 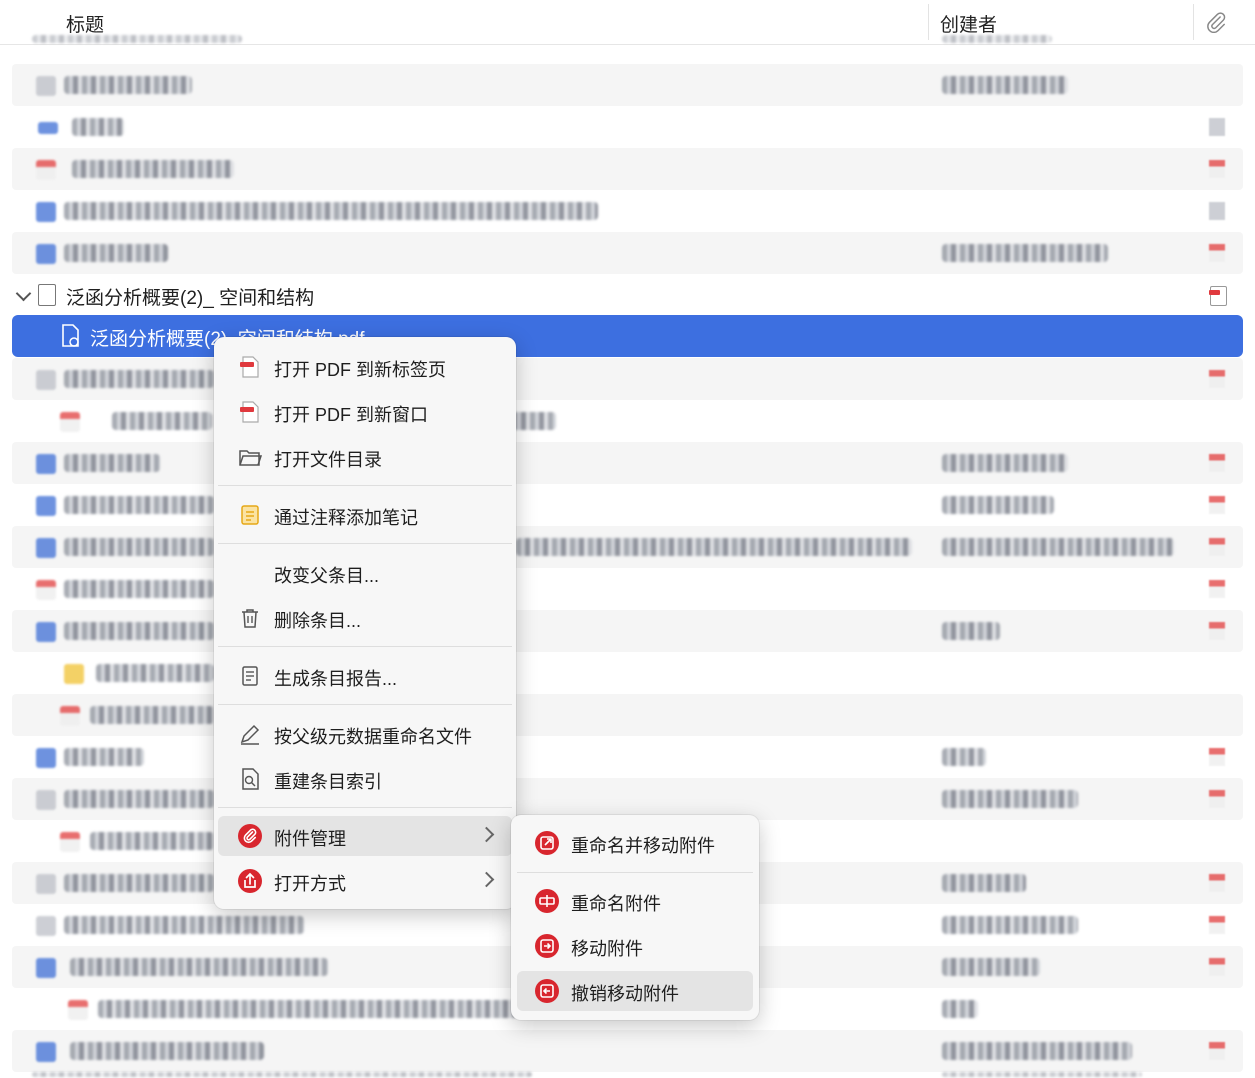 I want to click on open-with-icon, so click(x=250, y=881).